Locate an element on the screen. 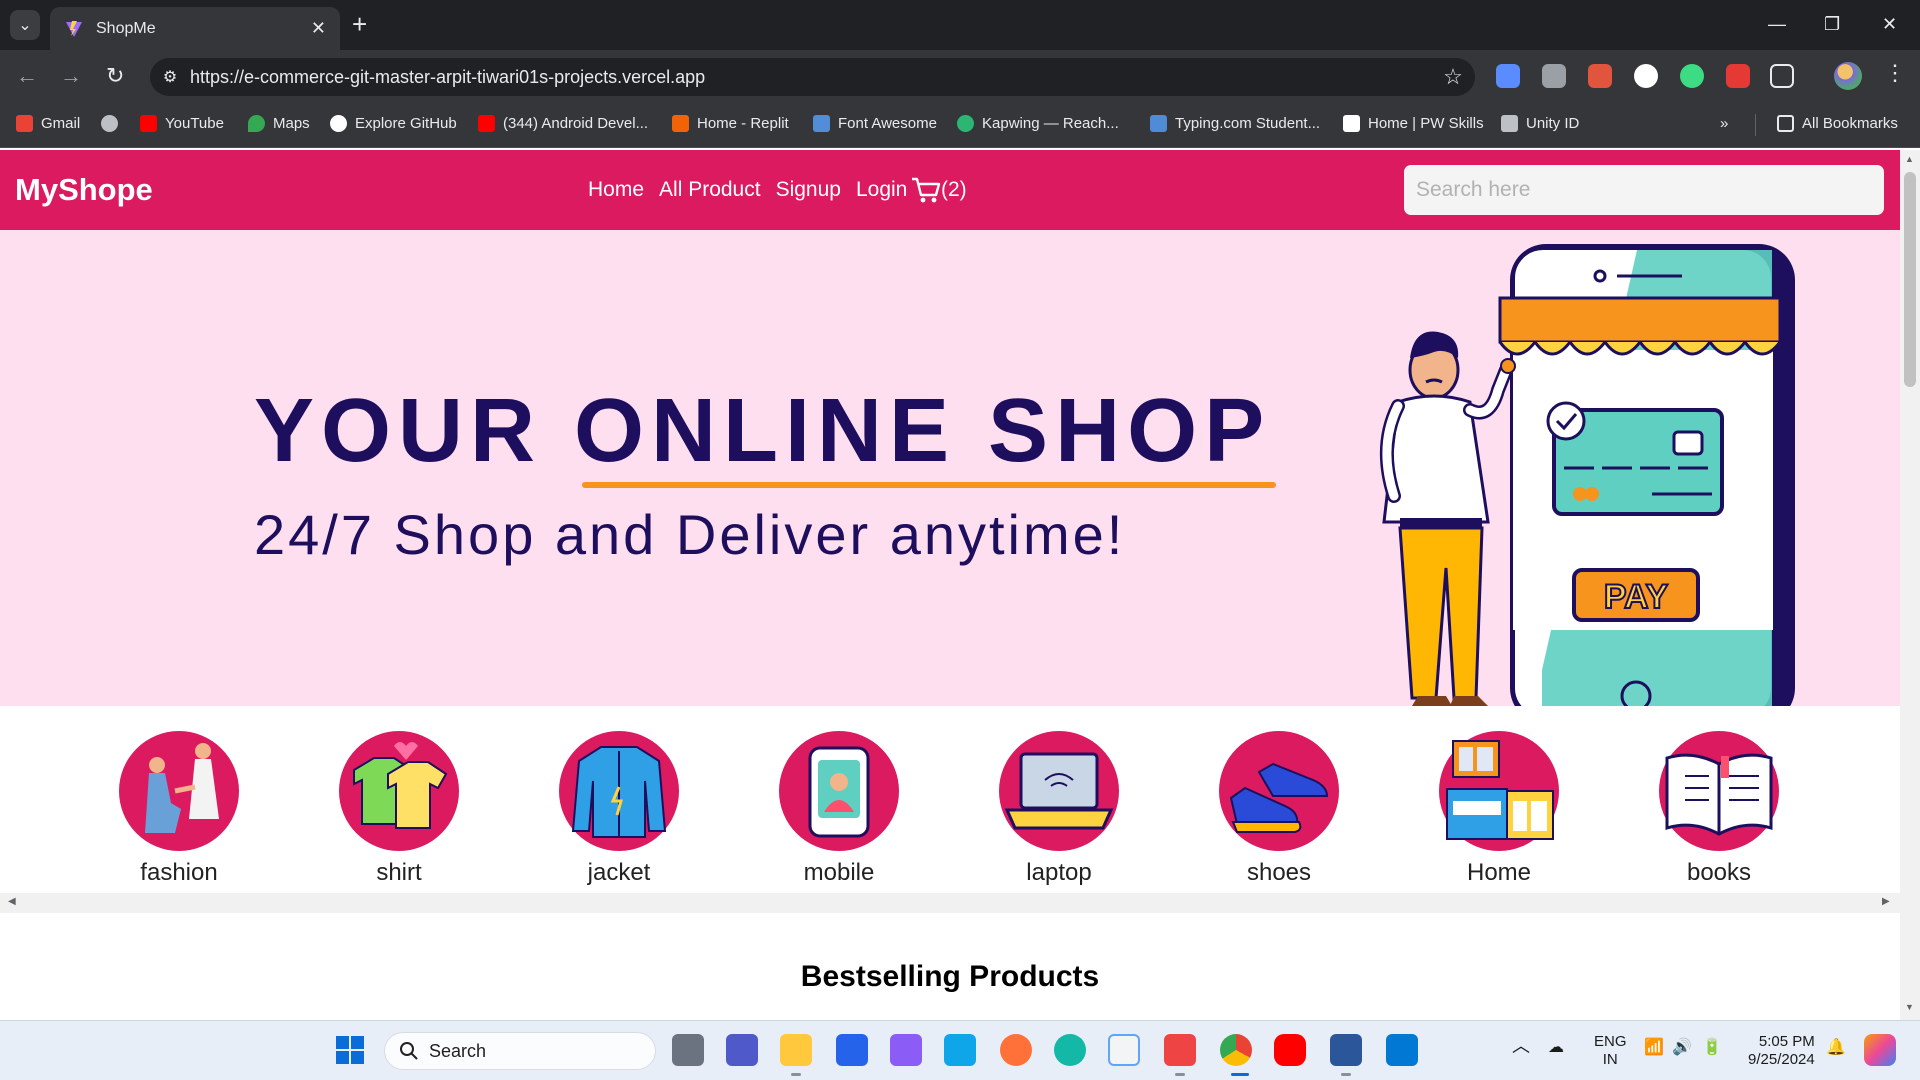 The height and width of the screenshot is (1080, 1920). all-bookmarks: All Bookmarks is located at coordinates (1837, 123).